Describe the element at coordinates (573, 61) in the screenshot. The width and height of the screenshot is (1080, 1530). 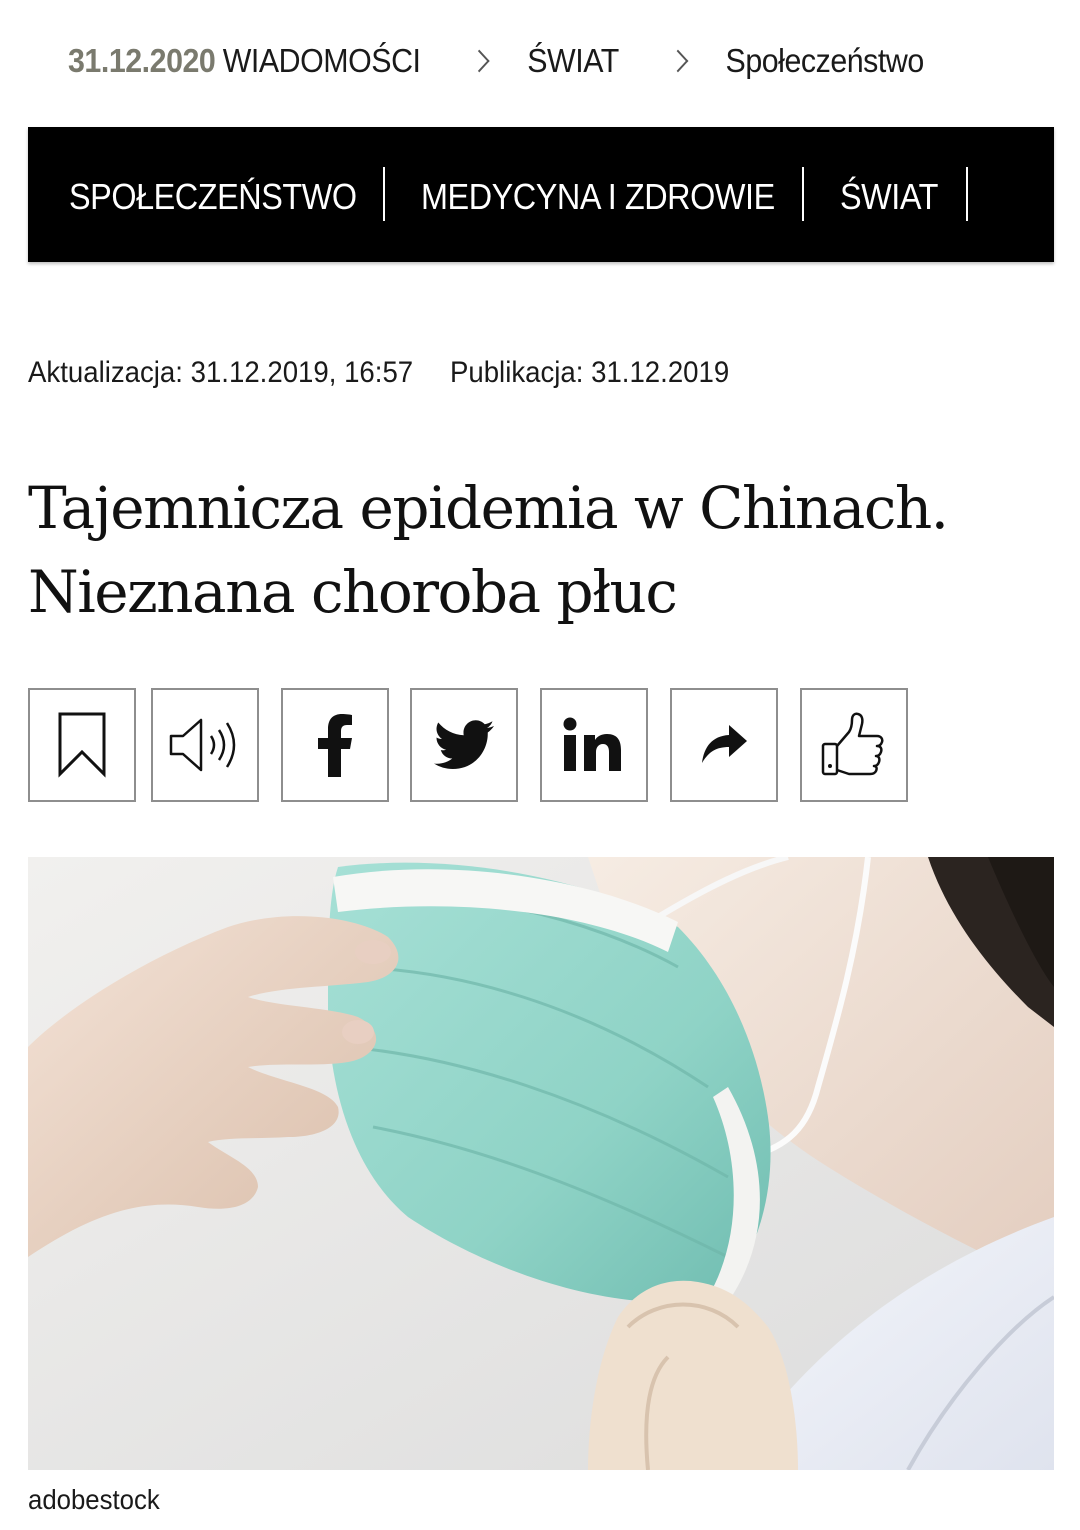
I see `breadcrumb-world-link: ŚWIAT` at that location.